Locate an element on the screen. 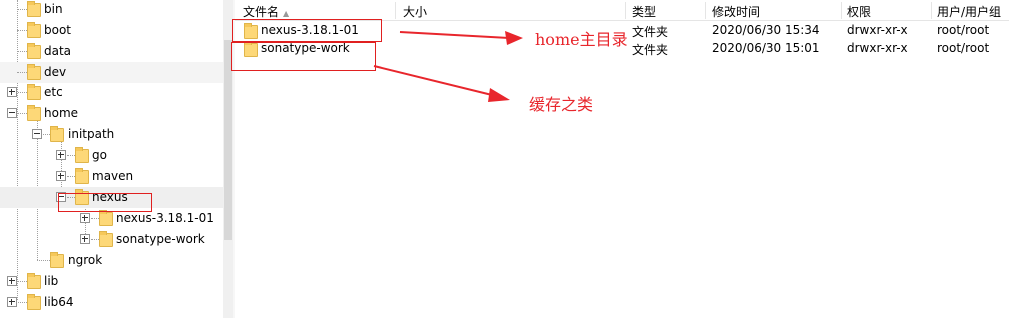 The width and height of the screenshot is (1009, 318). arrow-cache-head is located at coordinates (499, 95).